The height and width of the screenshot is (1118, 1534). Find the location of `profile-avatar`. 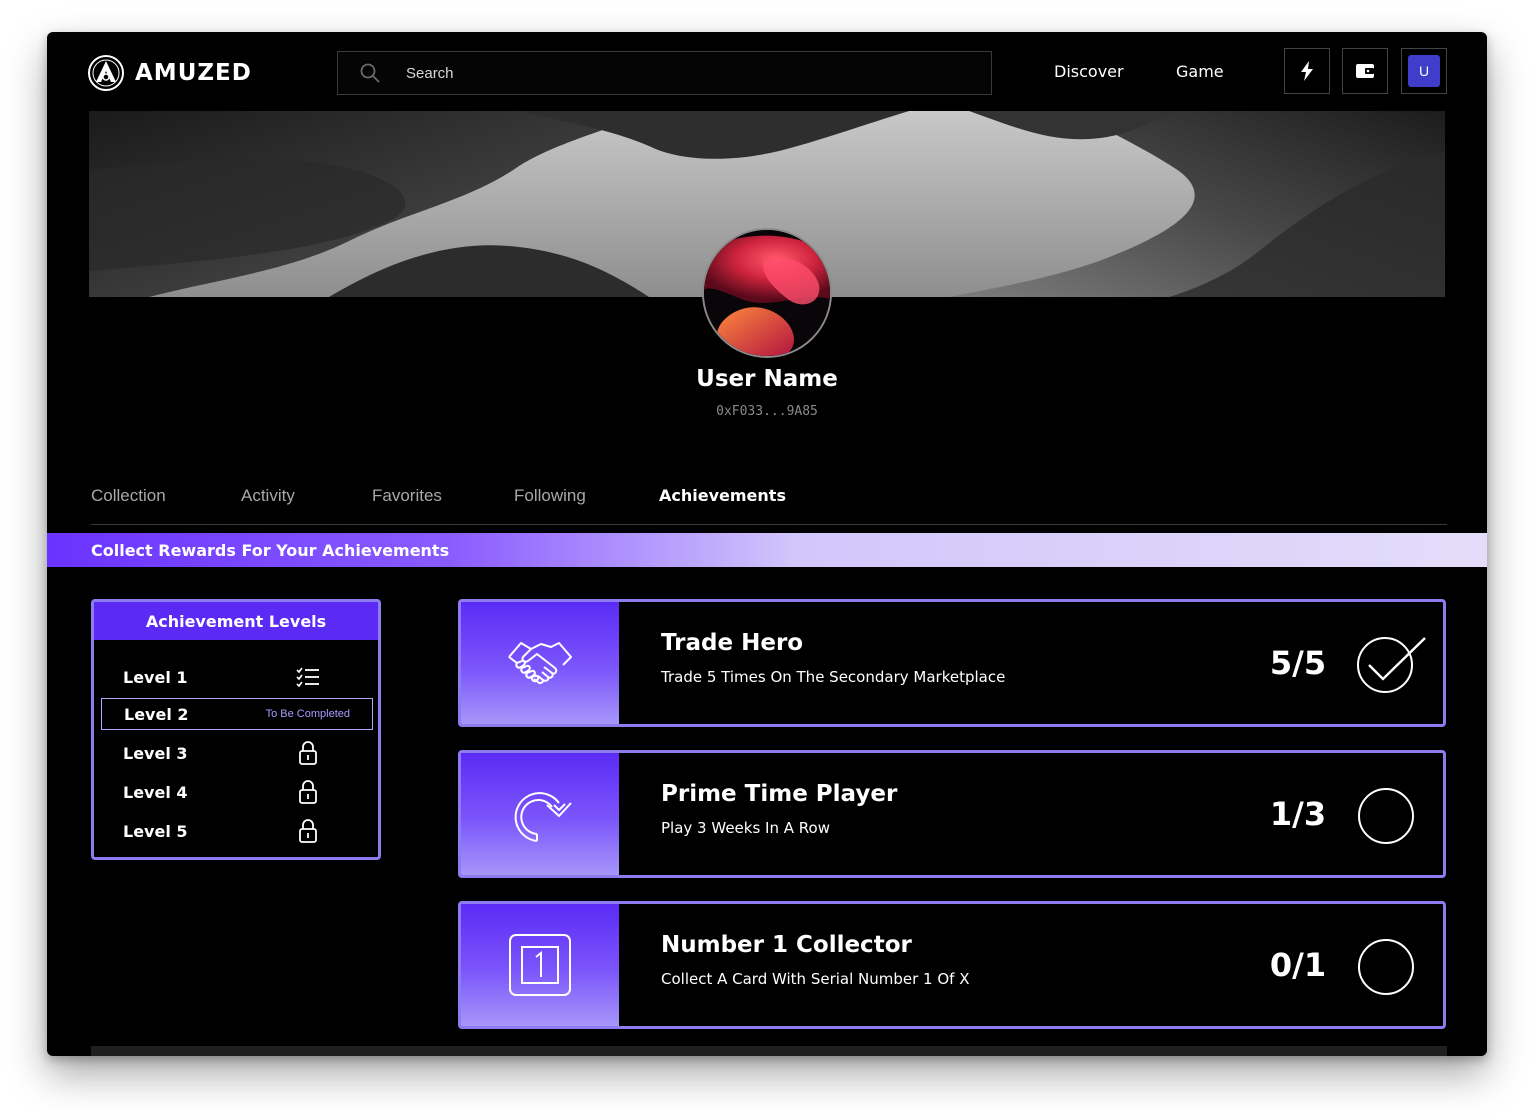

profile-avatar is located at coordinates (767, 293).